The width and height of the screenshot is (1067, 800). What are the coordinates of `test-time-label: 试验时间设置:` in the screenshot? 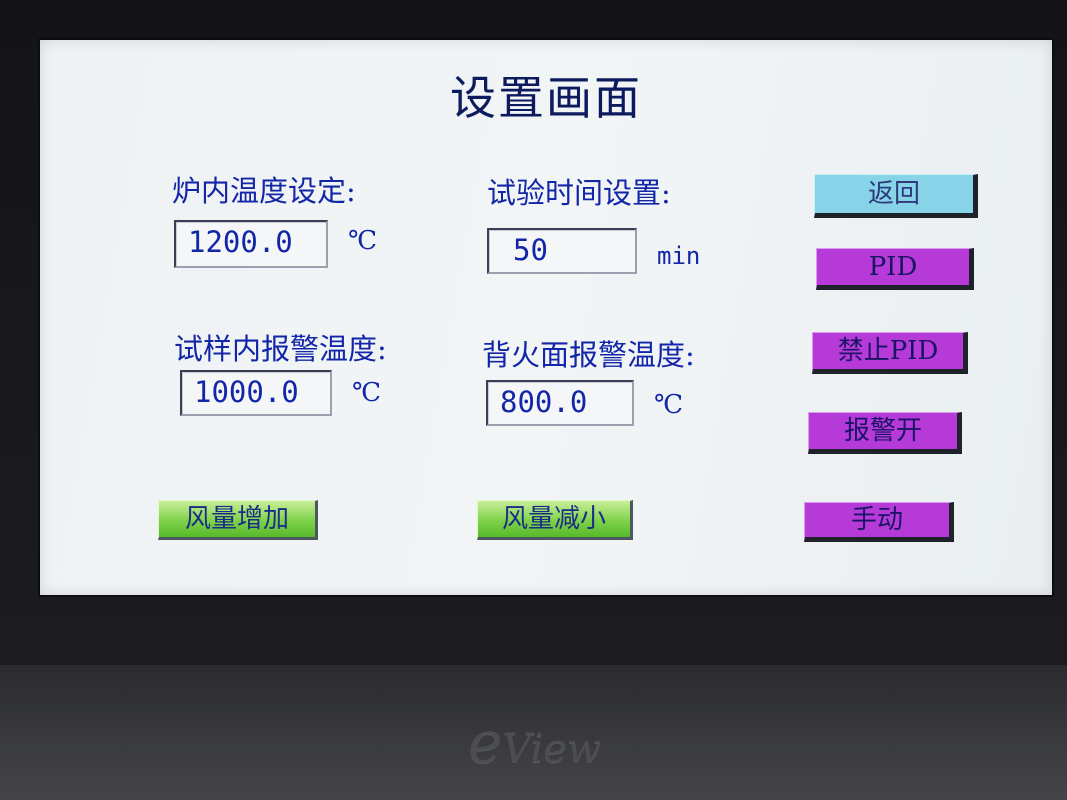 It's located at (579, 193).